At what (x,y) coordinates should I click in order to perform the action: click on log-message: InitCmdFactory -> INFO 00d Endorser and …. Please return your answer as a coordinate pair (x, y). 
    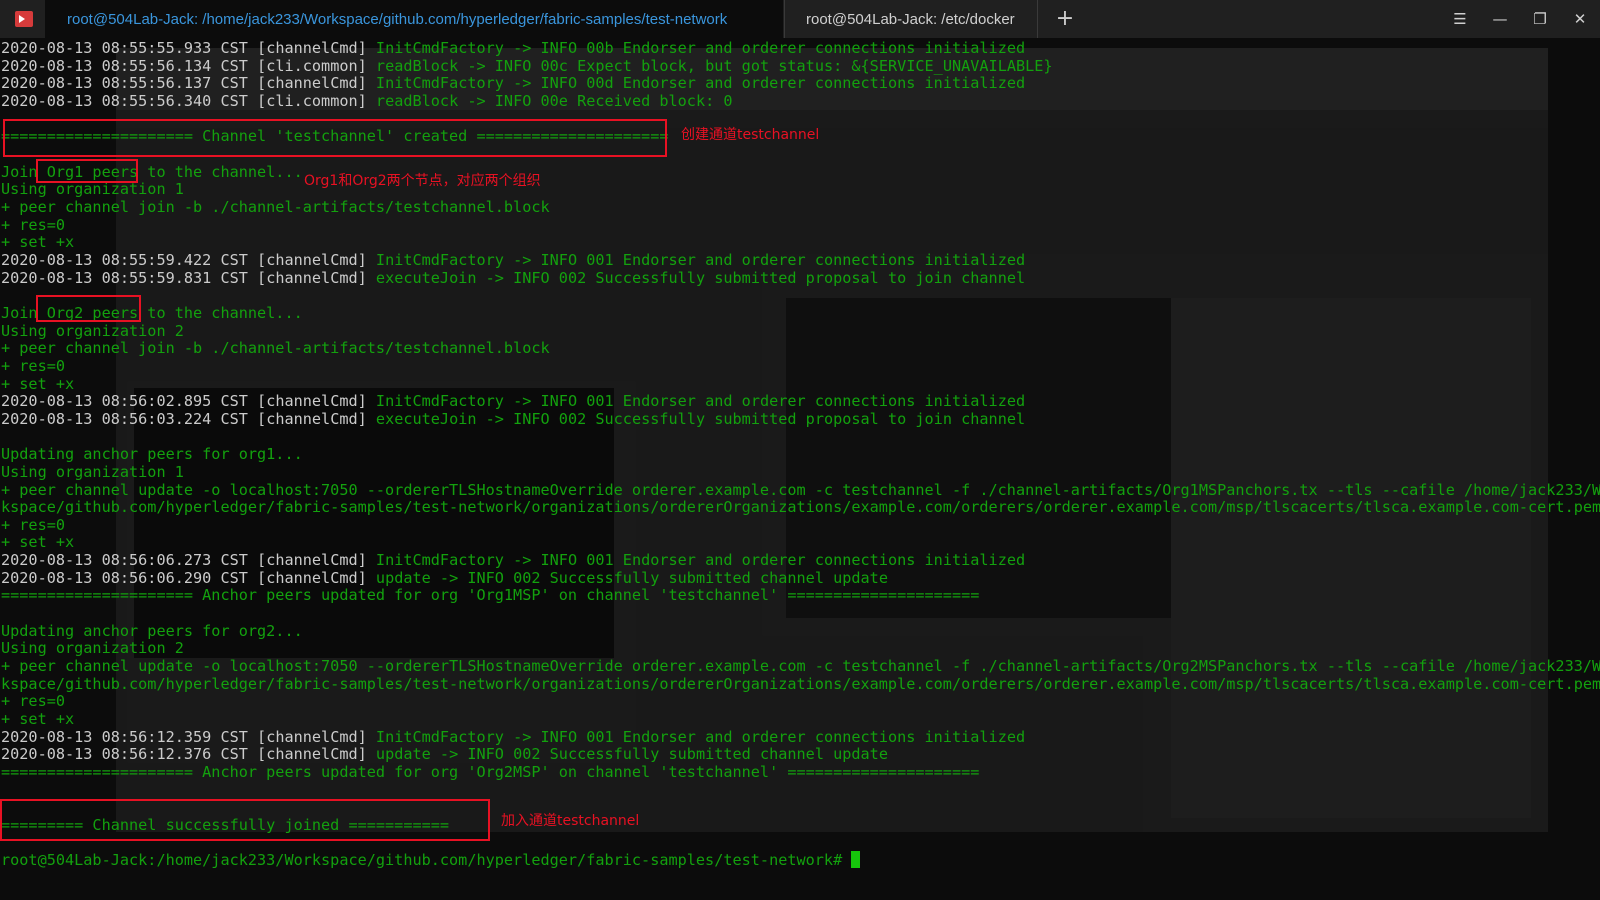
    Looking at the image, I should click on (696, 83).